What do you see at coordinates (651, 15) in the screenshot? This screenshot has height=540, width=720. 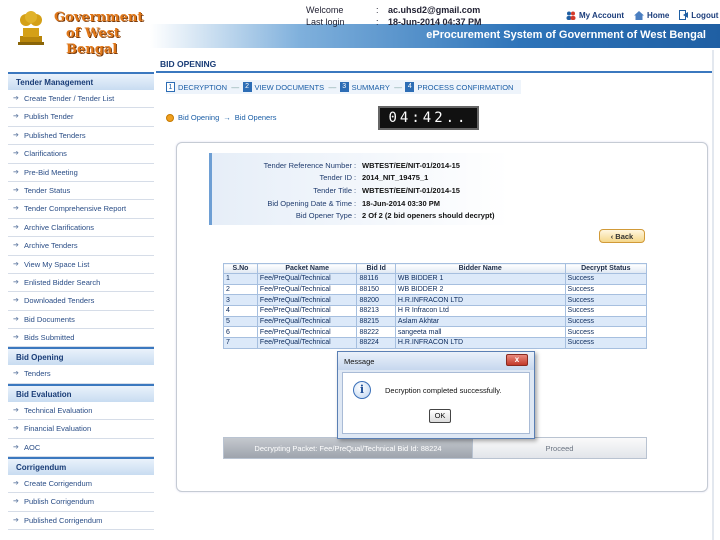 I see `home-link: Home` at bounding box center [651, 15].